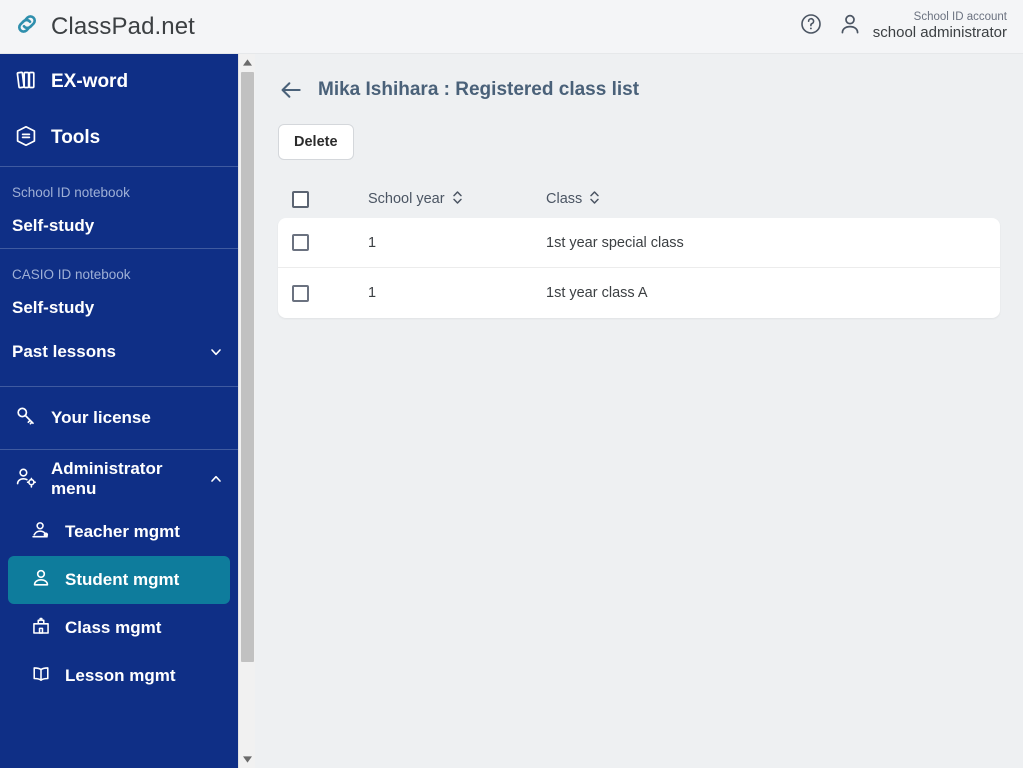 Image resolution: width=1023 pixels, height=768 pixels. What do you see at coordinates (247, 367) in the screenshot?
I see `scrollbar-thumb` at bounding box center [247, 367].